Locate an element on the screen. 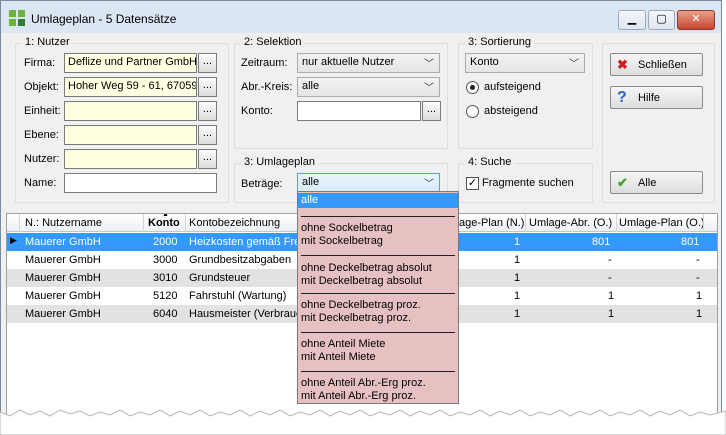 The image size is (726, 435). cell-konto: 2000 is located at coordinates (165, 242).